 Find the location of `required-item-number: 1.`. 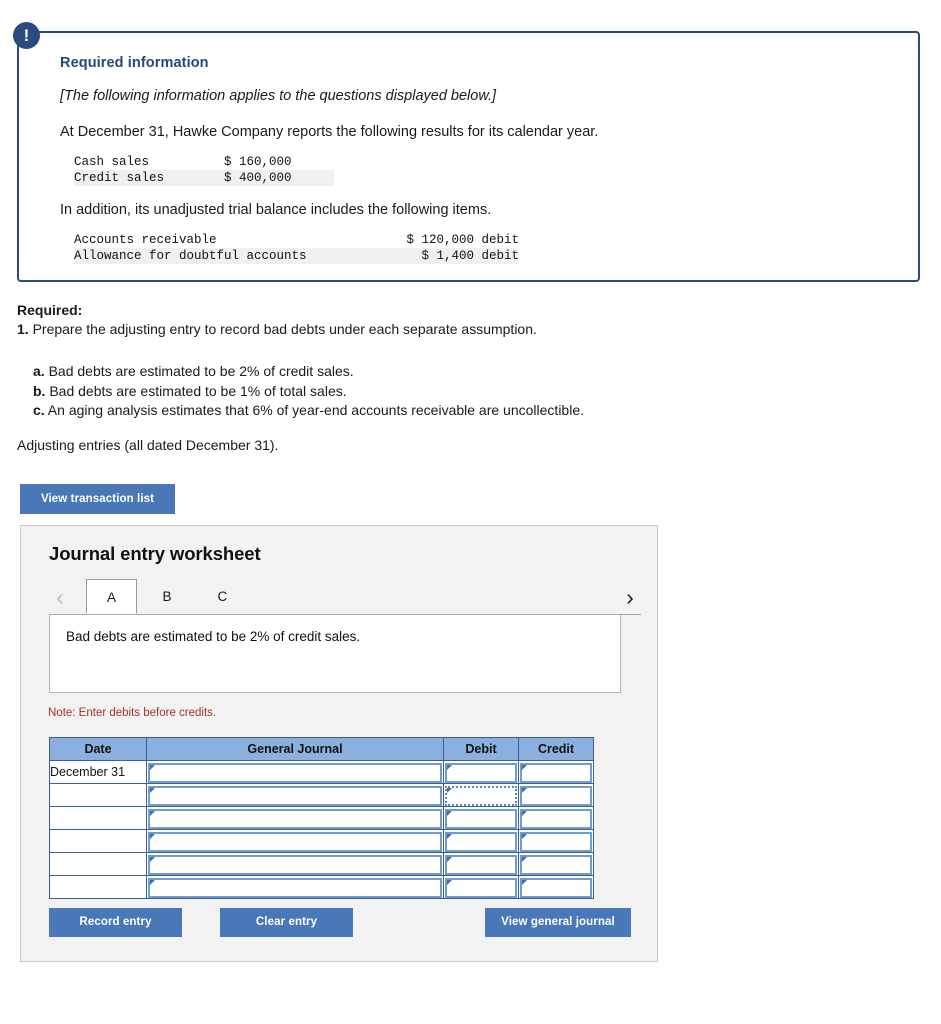

required-item-number: 1. is located at coordinates (23, 329).